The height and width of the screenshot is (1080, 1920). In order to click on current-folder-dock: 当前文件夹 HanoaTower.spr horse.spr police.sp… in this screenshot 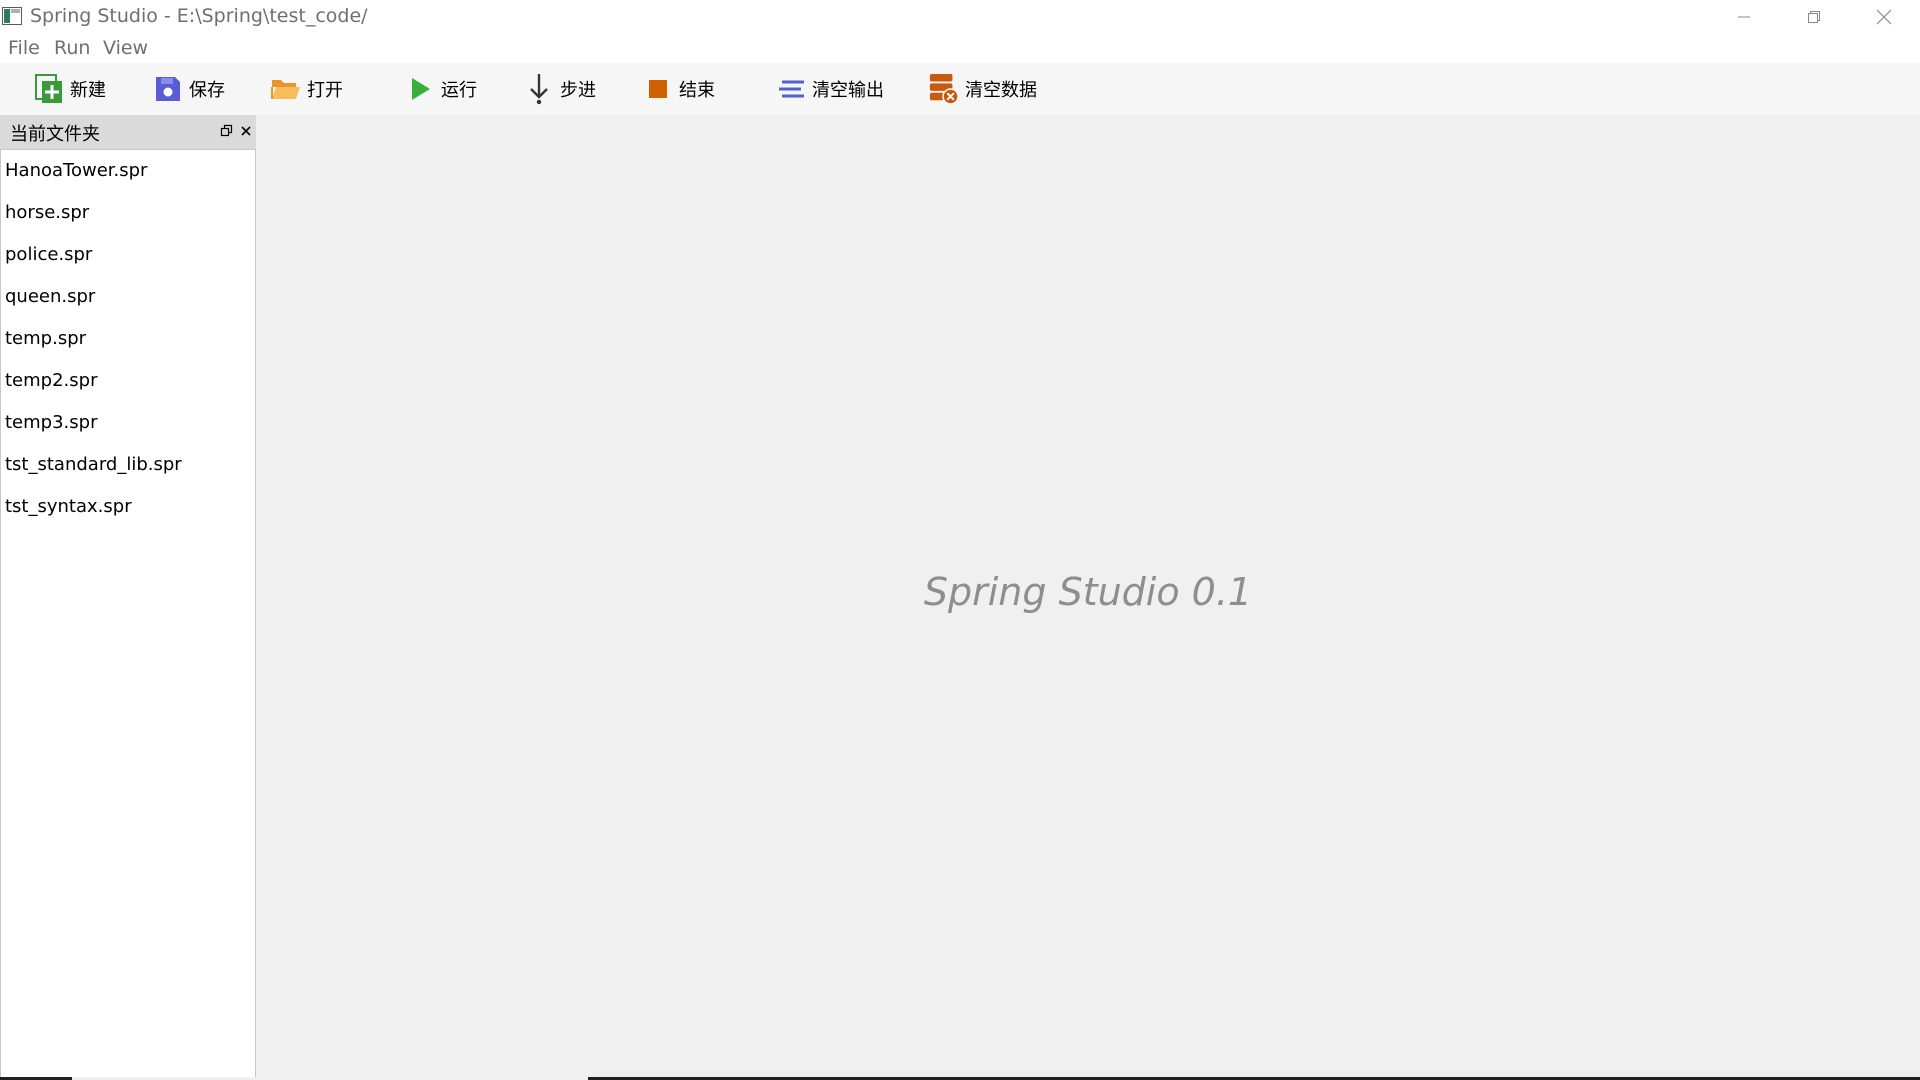, I will do `click(128, 597)`.